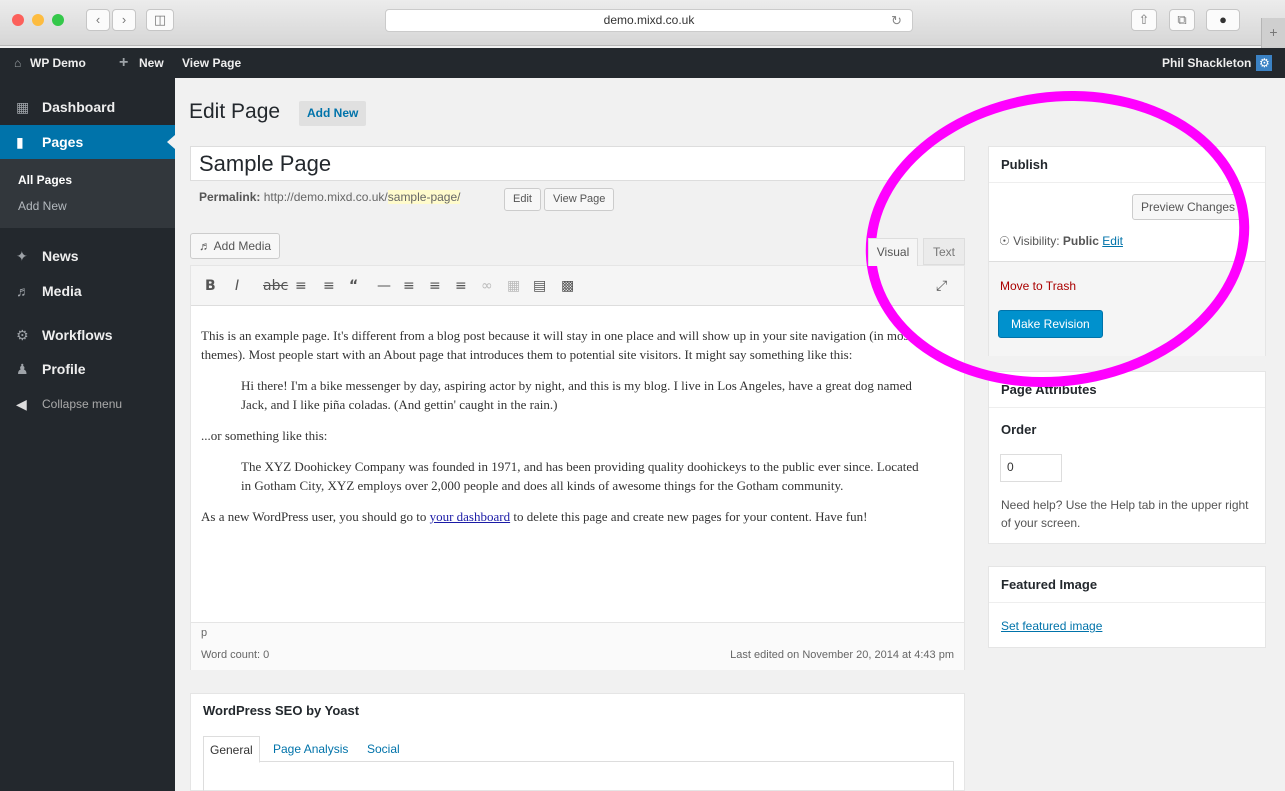 The image size is (1285, 791). I want to click on dashboard-icon: ▦, so click(23, 107).